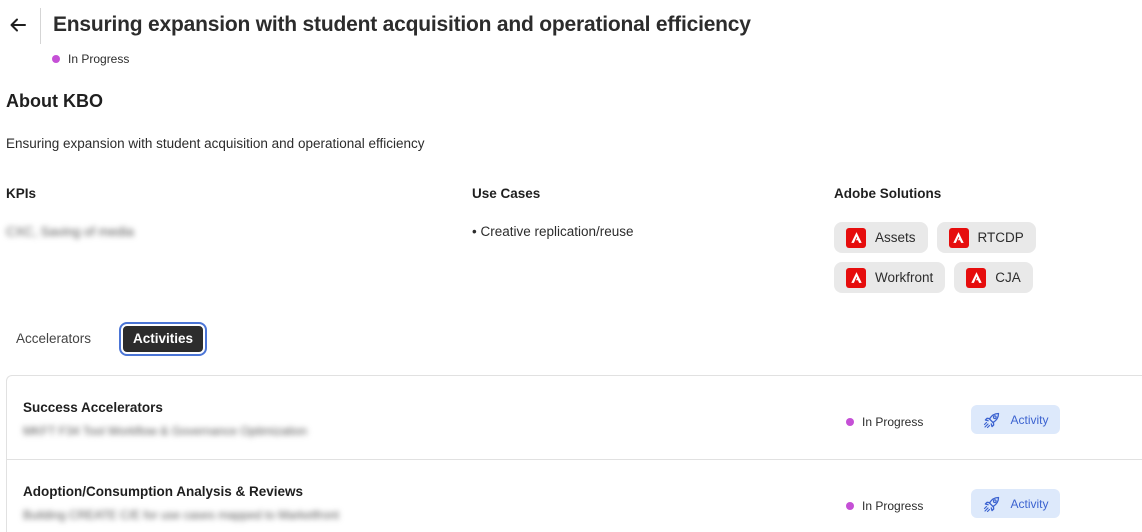  What do you see at coordinates (53, 339) in the screenshot?
I see `tab-accelerators: Accelerators` at bounding box center [53, 339].